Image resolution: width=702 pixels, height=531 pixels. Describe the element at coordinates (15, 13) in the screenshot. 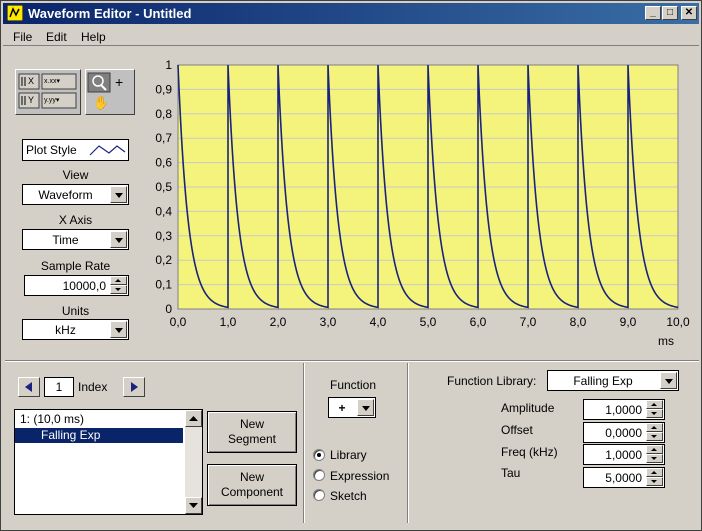

I see `labview-app-icon` at that location.